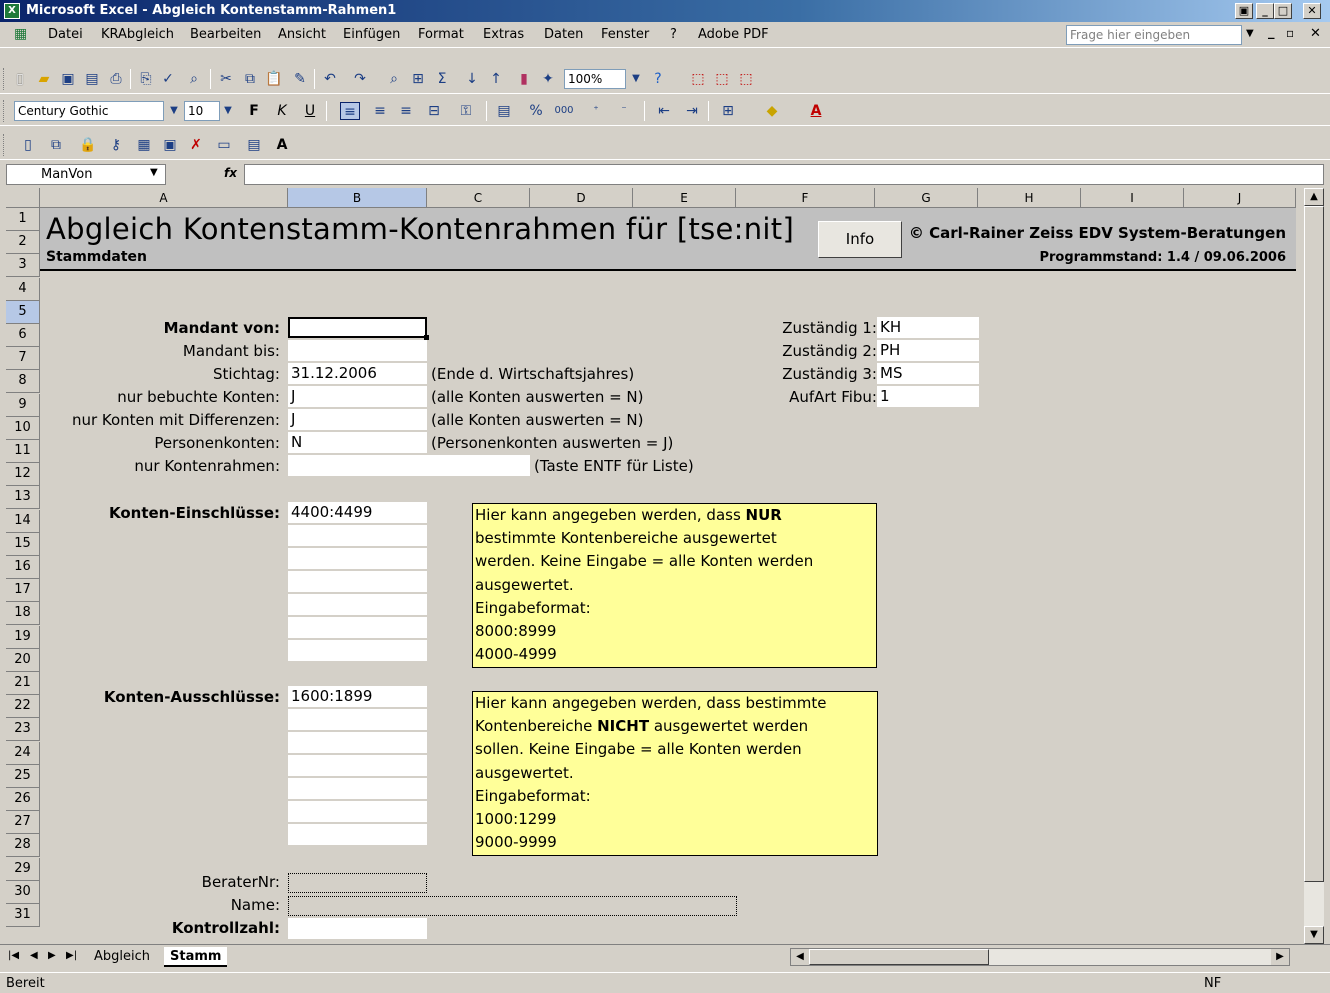 The height and width of the screenshot is (993, 1330). I want to click on stichtag-input: 31.12.2006, so click(357, 373).